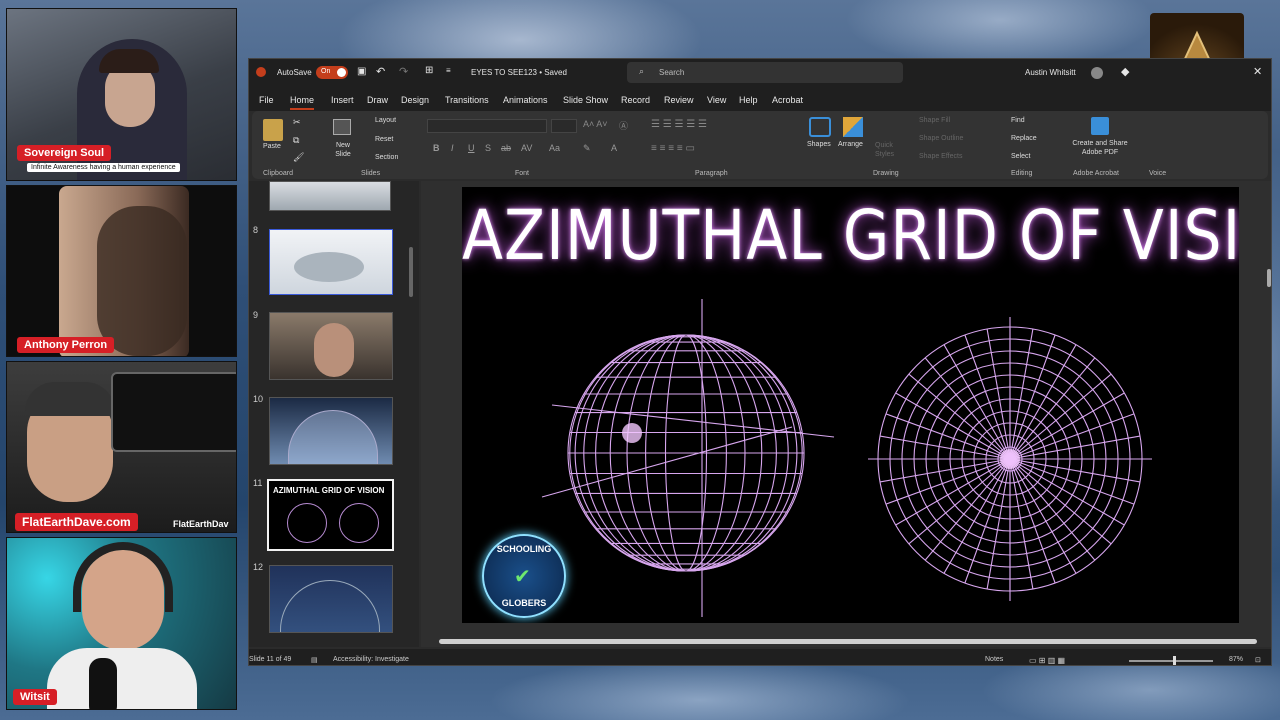 The height and width of the screenshot is (720, 1280). What do you see at coordinates (487, 126) in the screenshot?
I see `font-name-box` at bounding box center [487, 126].